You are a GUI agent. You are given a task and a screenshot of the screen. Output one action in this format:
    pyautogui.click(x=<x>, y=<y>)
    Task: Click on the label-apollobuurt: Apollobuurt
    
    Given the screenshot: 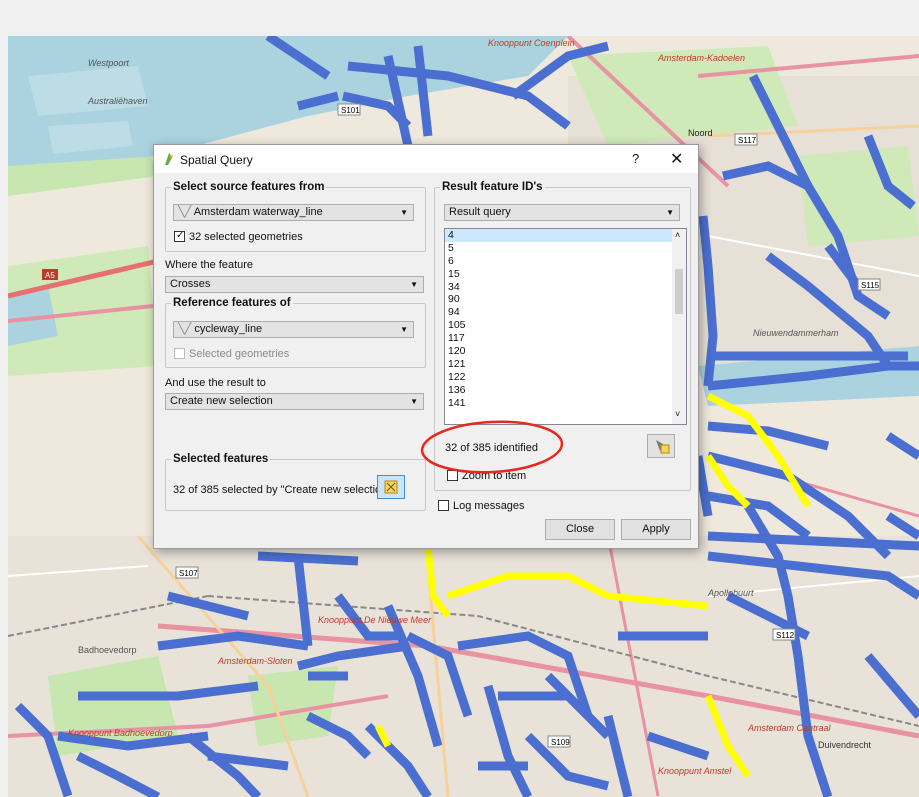 What is the action you would take?
    pyautogui.click(x=730, y=593)
    